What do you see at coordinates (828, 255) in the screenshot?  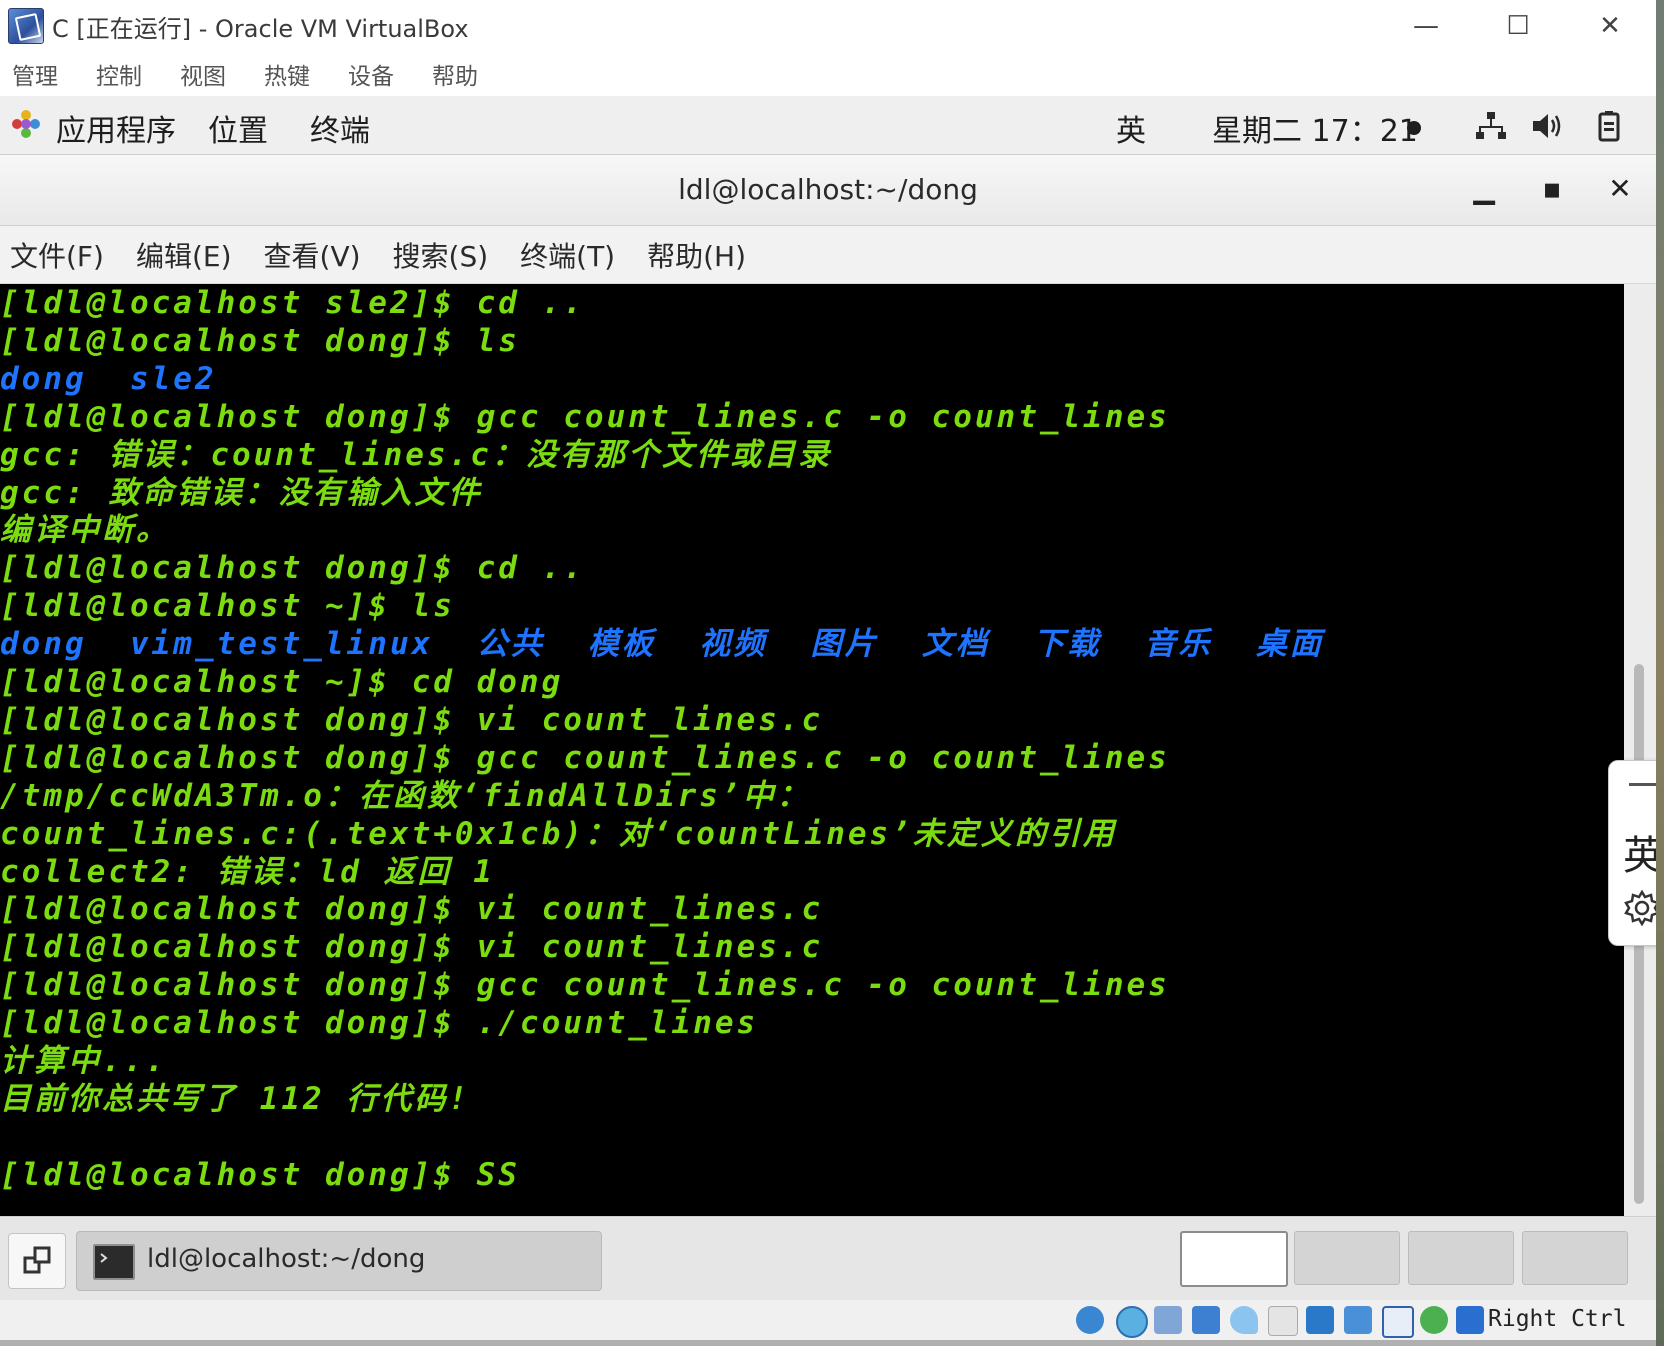 I see `terminal-menubar: 文件(F) 编辑(E) 查看(V) 搜索(S) 终端(T) 帮助(H)` at bounding box center [828, 255].